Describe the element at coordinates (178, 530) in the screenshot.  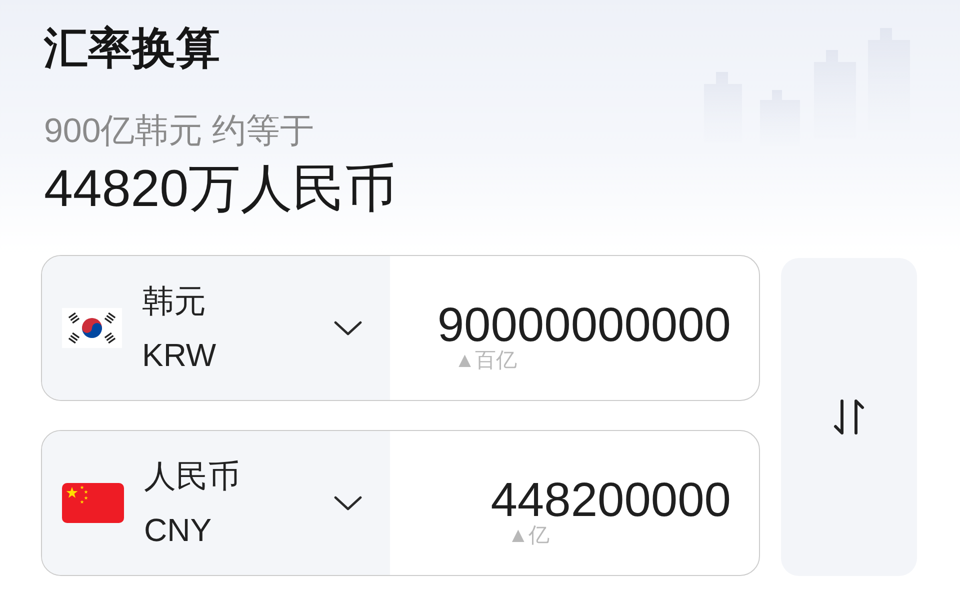
I see `currency-code: CNY` at that location.